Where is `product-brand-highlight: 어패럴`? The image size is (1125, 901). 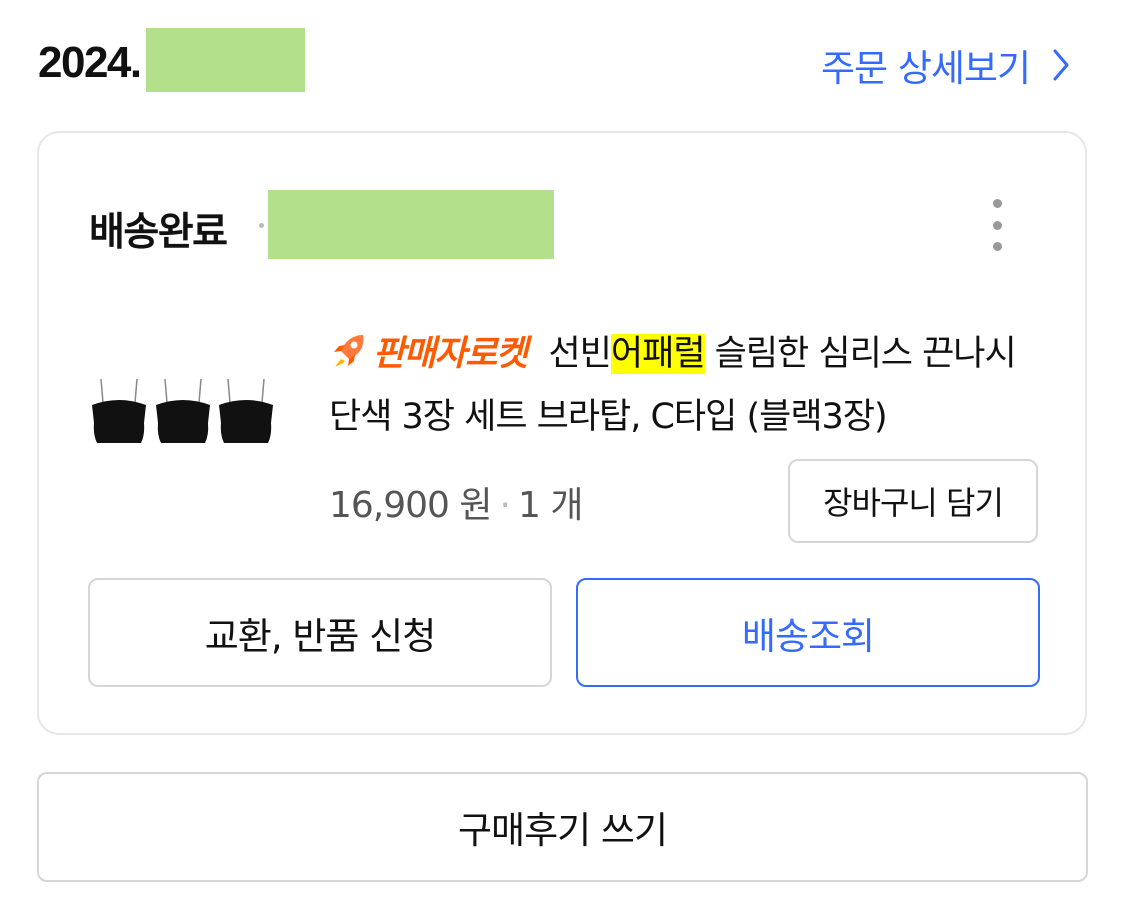
product-brand-highlight: 어패럴 is located at coordinates (658, 354).